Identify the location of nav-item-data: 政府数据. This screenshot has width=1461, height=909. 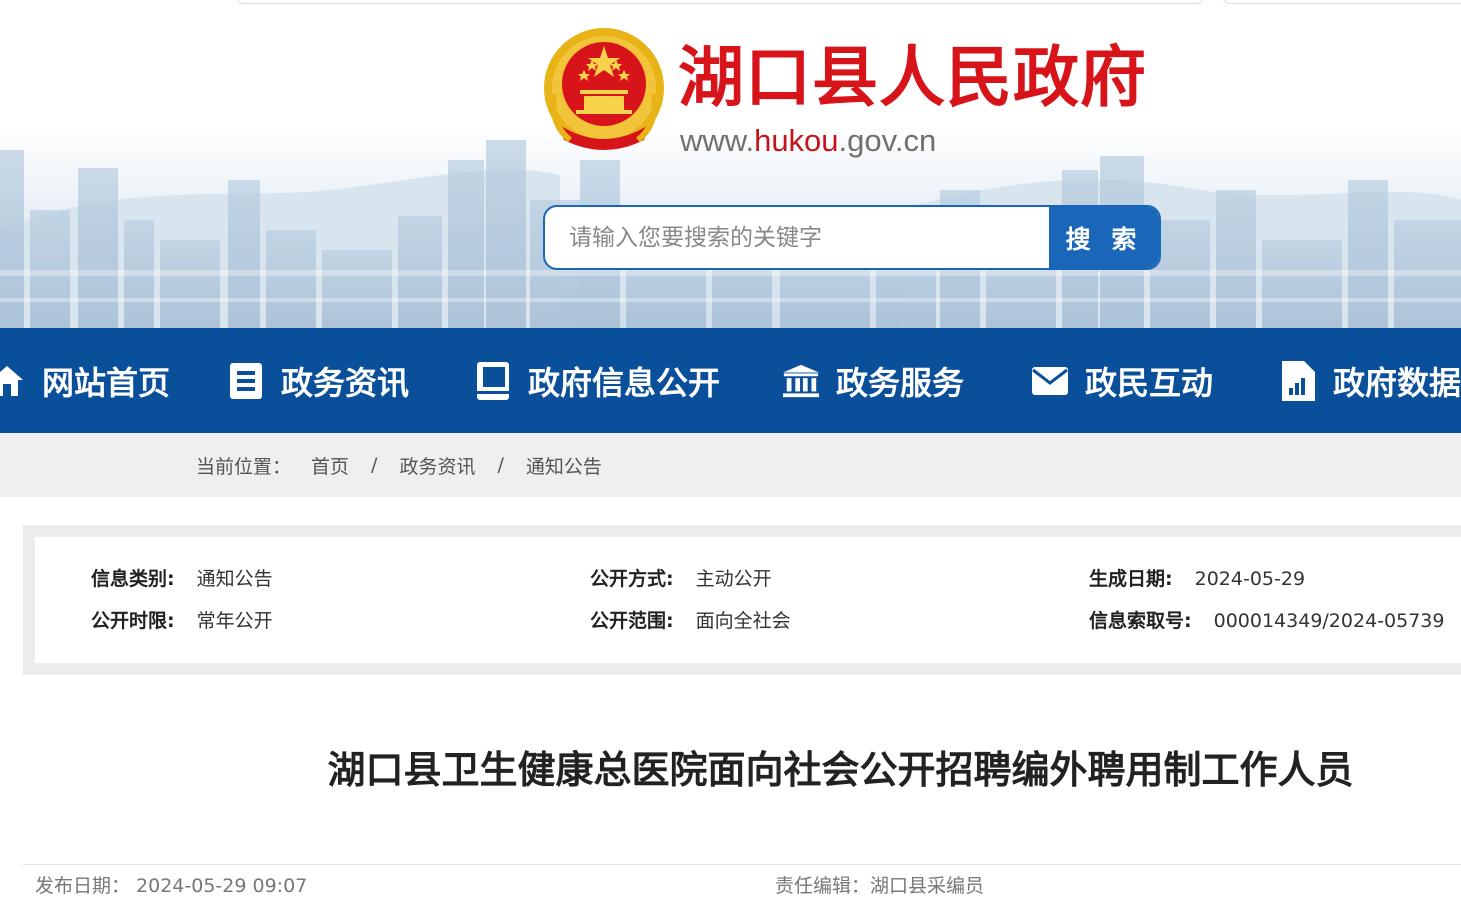
(1370, 380).